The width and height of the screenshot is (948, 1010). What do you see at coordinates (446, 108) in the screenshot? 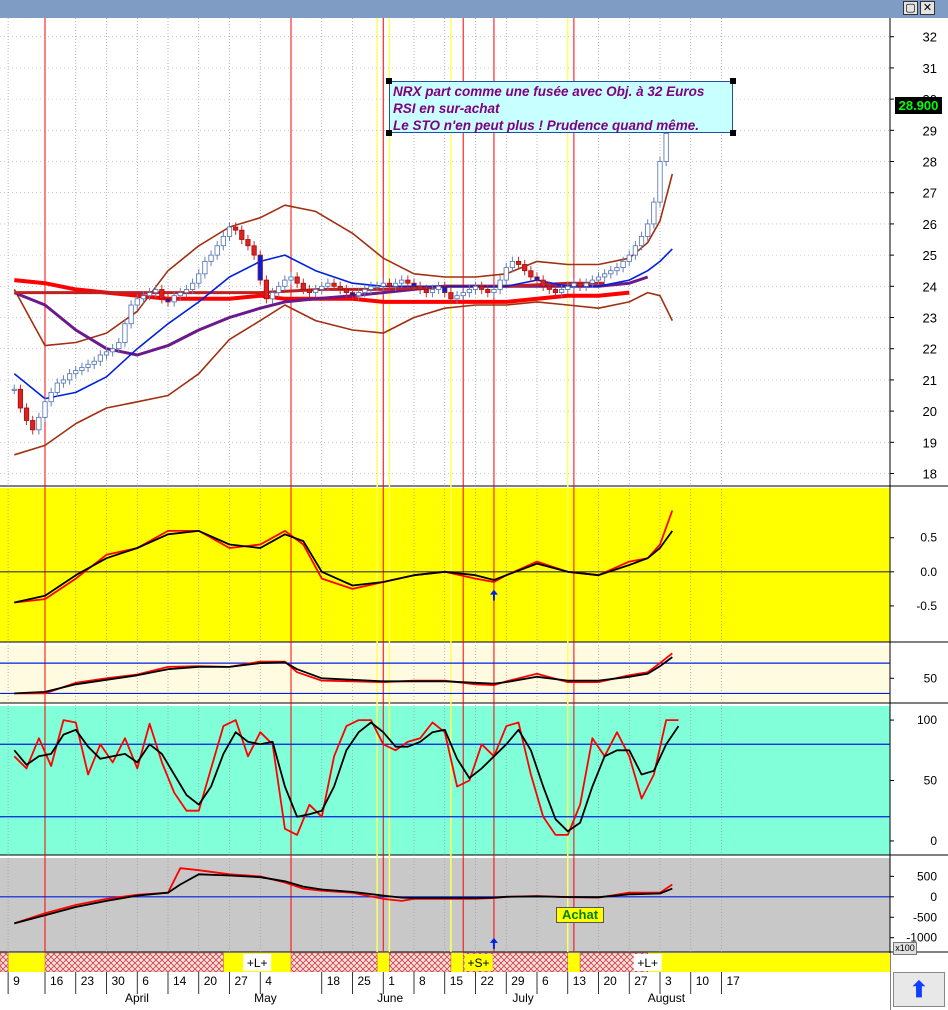
I see `annotation-line-2: RSI en sur-achat` at bounding box center [446, 108].